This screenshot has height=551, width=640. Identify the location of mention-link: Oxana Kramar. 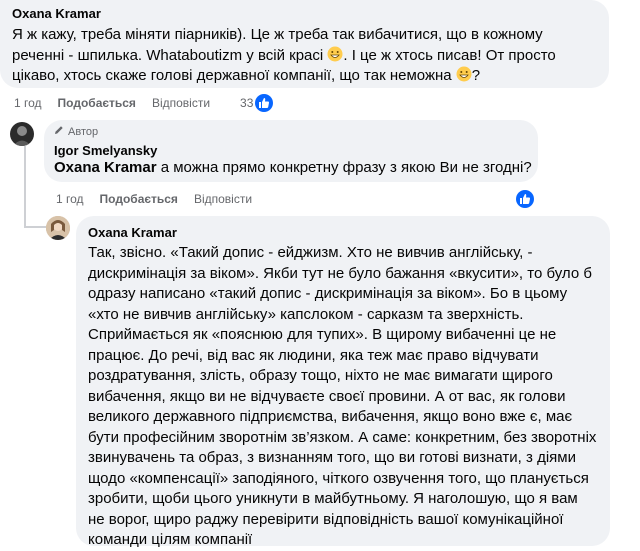
(105, 167).